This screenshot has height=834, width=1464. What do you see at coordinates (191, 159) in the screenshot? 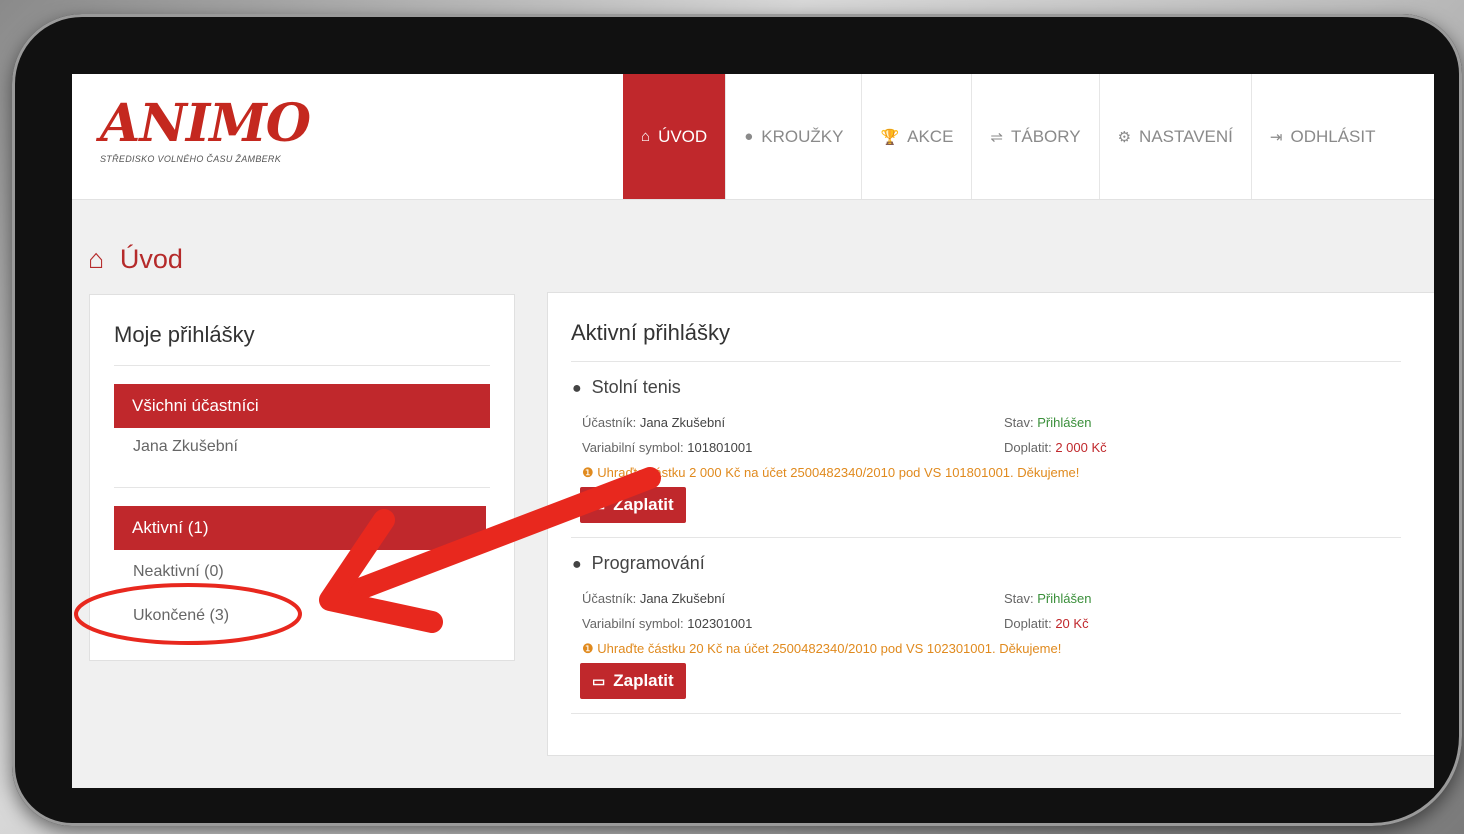
I see `logo-subtitle: STŘEDISKO VOLNÉHO ČASU ŽAMBERK` at bounding box center [191, 159].